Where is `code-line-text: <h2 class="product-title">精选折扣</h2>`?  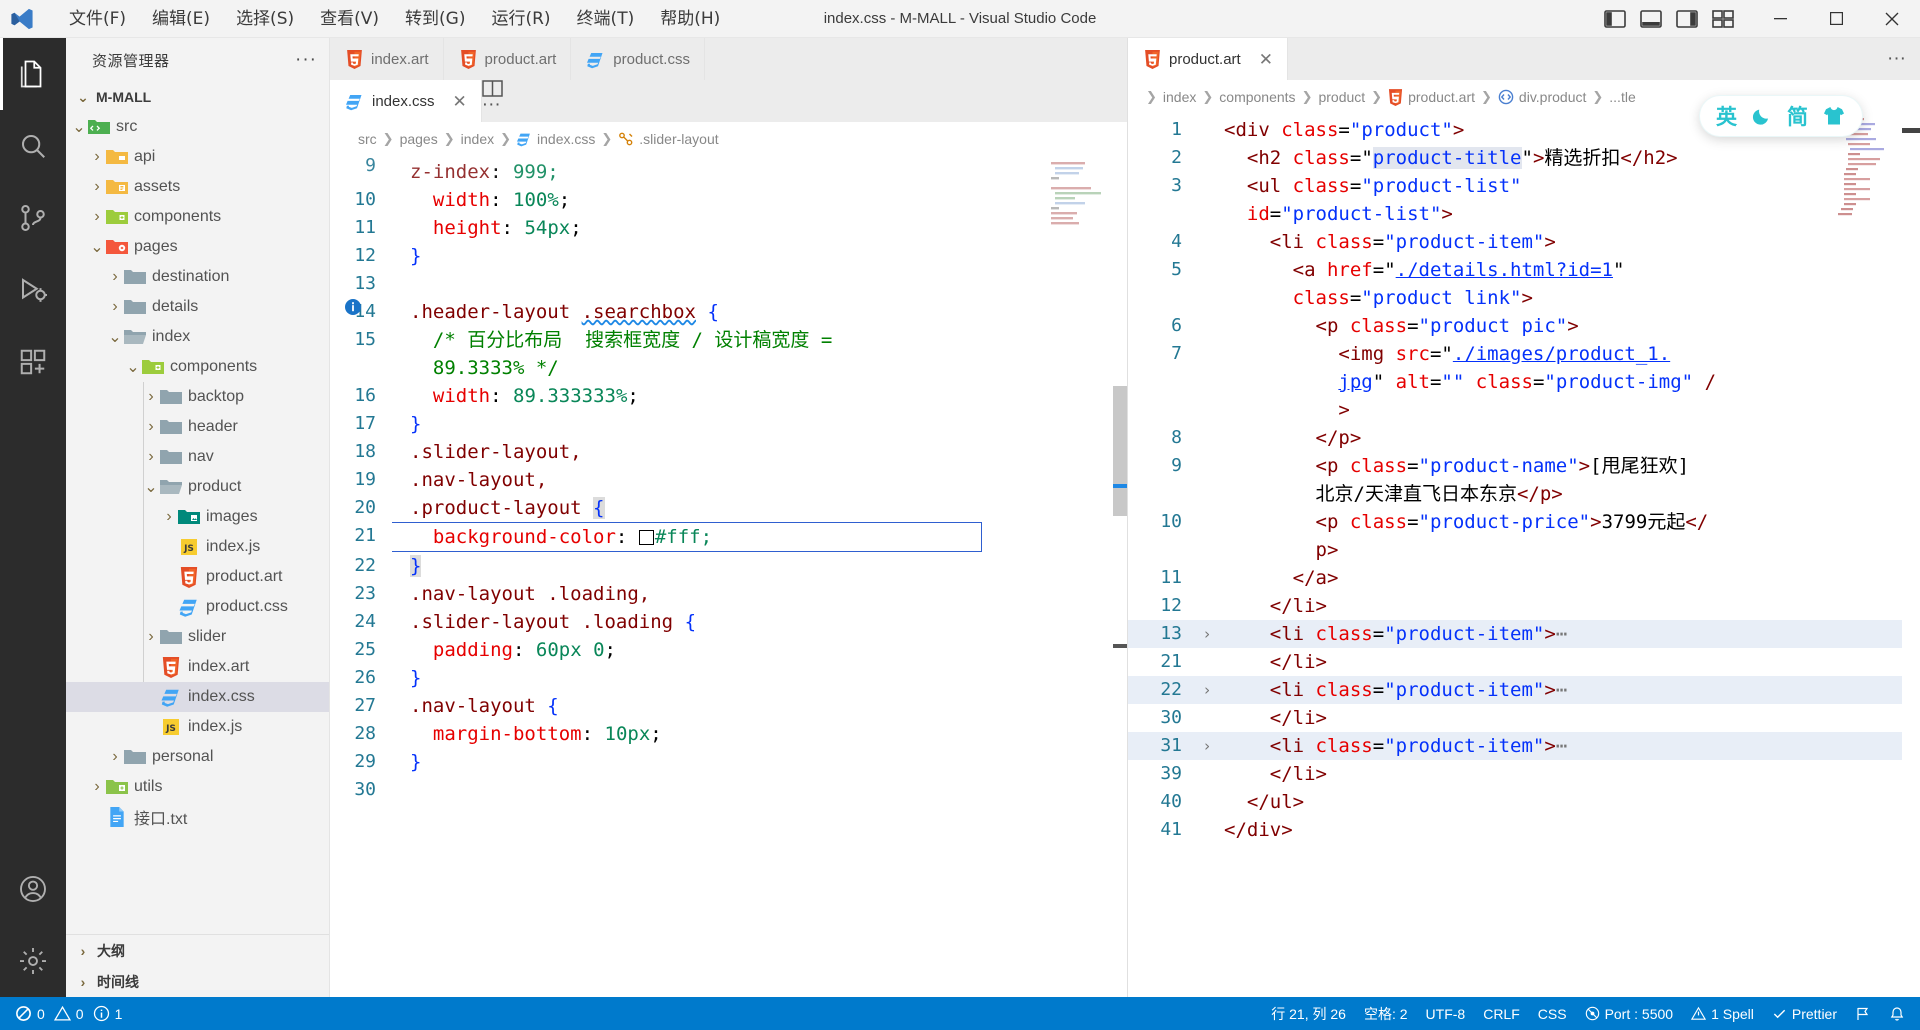
code-line-text: <h2 class="product-title">精选折扣</h2> is located at coordinates (1568, 158).